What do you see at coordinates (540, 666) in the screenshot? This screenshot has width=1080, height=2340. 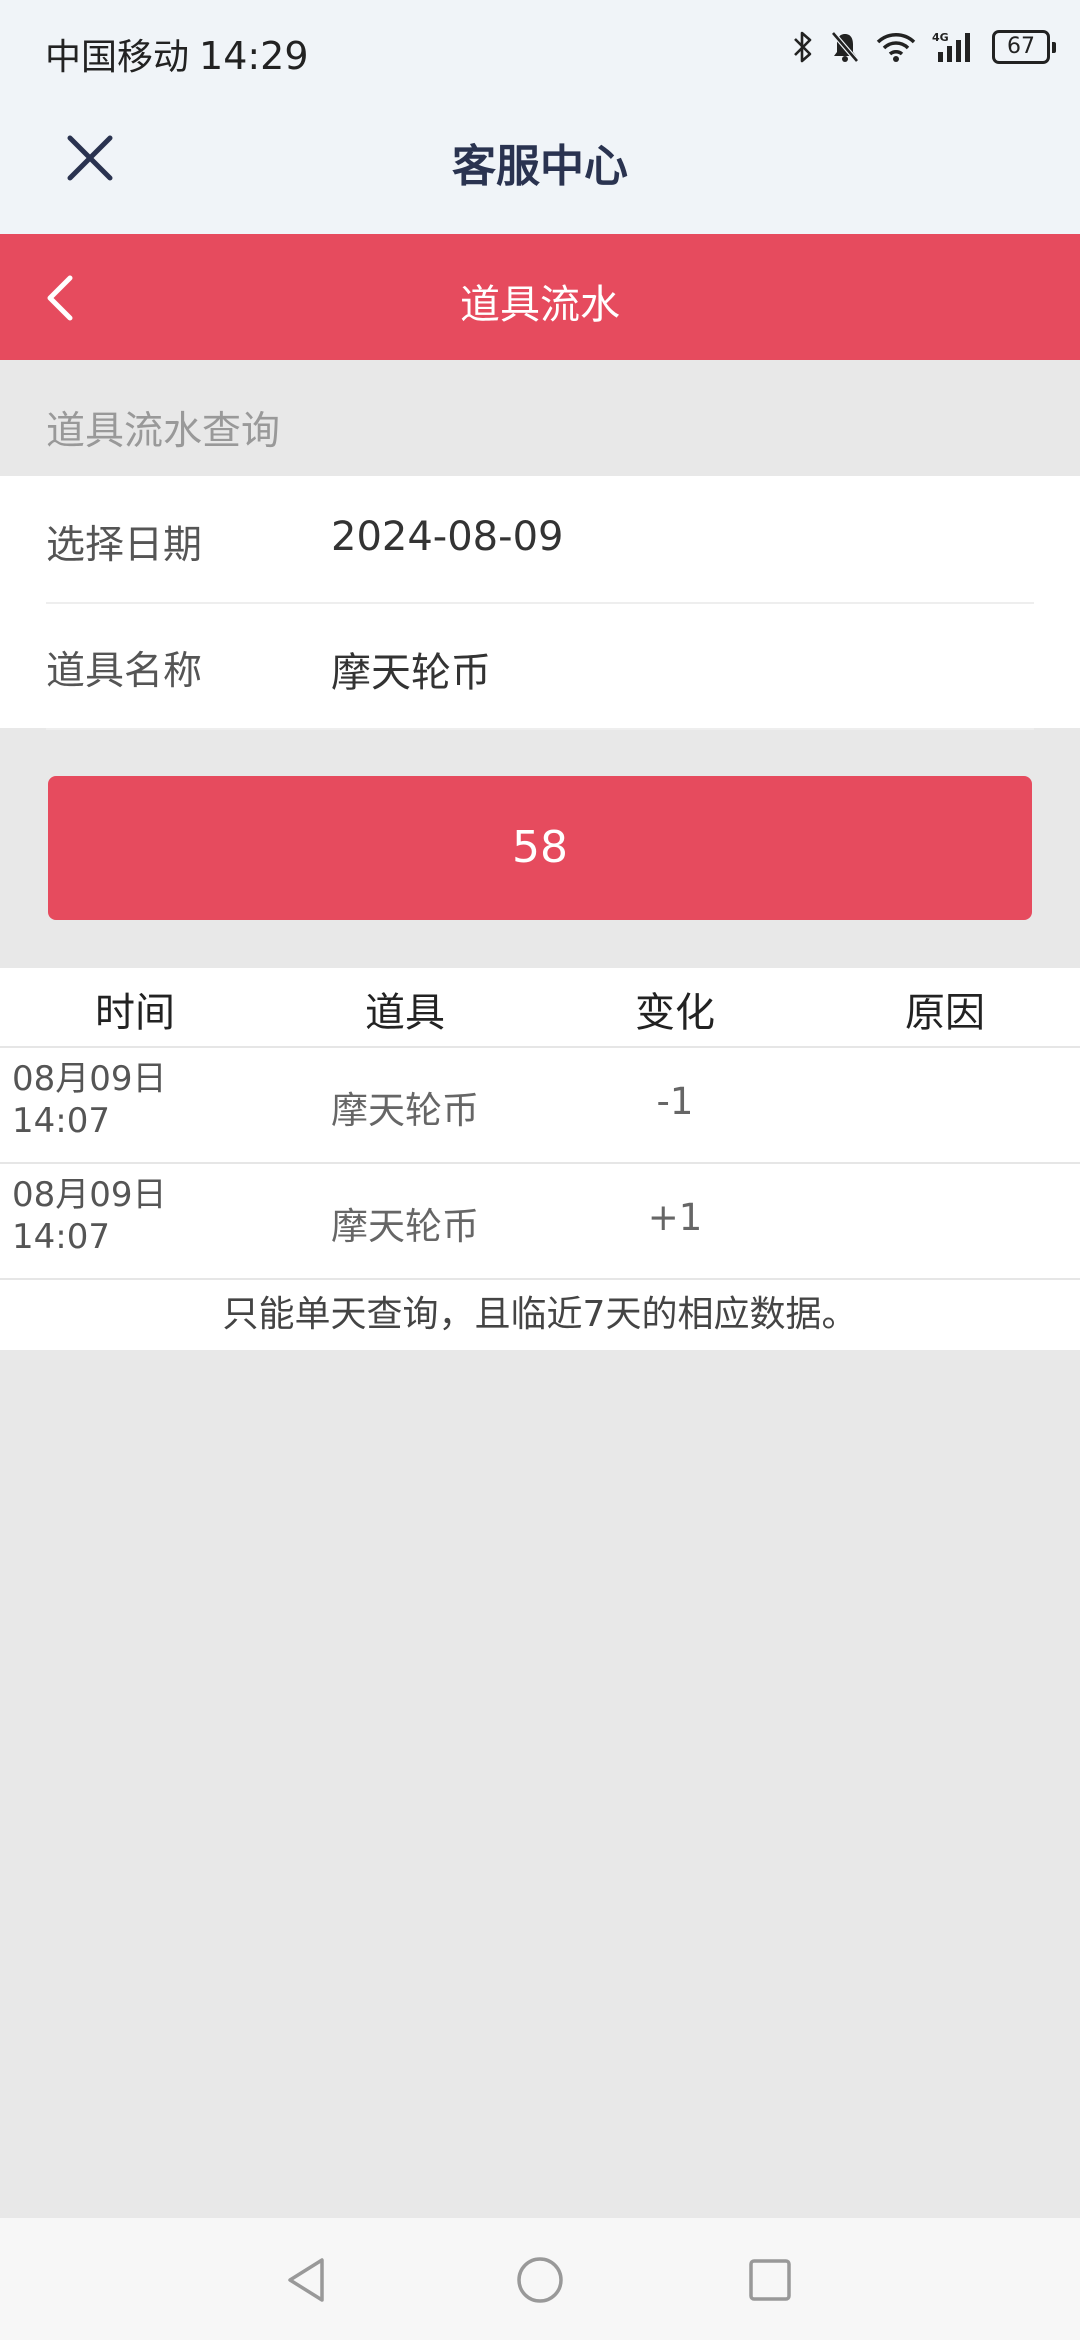 I see `item-selector: 道具名称 摩天轮币` at bounding box center [540, 666].